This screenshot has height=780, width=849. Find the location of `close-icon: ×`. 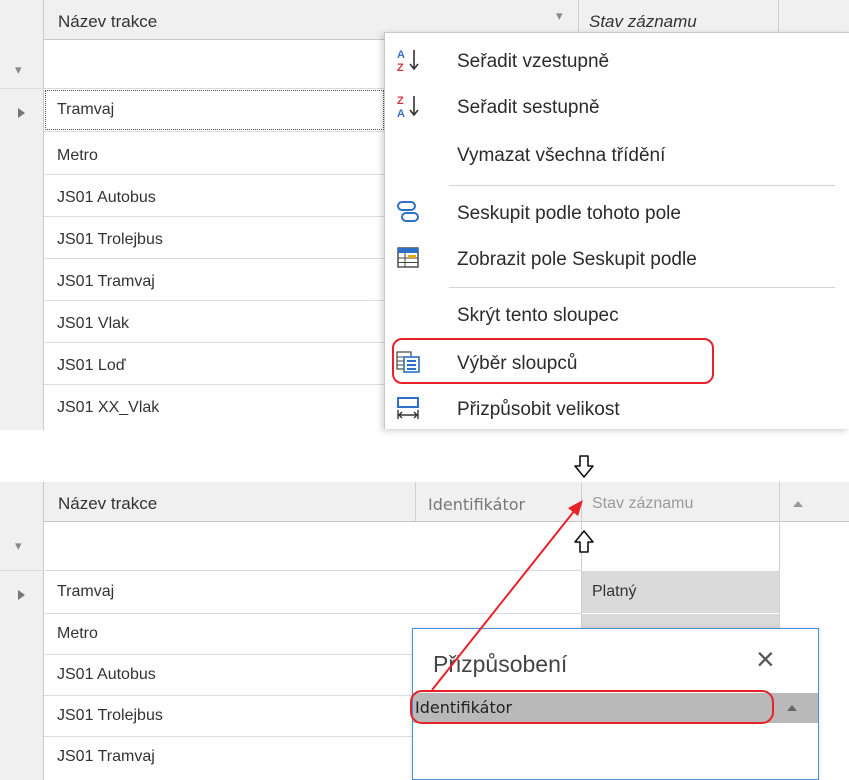

close-icon: × is located at coordinates (765, 659).